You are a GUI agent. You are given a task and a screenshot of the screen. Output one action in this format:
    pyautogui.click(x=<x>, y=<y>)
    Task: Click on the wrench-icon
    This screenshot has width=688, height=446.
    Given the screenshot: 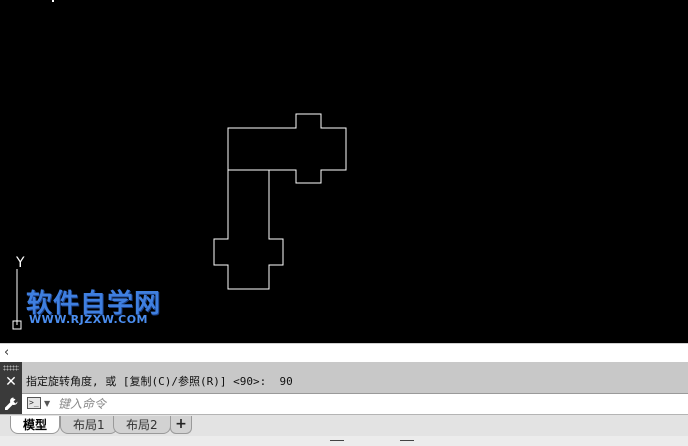 What is the action you would take?
    pyautogui.click(x=11, y=404)
    